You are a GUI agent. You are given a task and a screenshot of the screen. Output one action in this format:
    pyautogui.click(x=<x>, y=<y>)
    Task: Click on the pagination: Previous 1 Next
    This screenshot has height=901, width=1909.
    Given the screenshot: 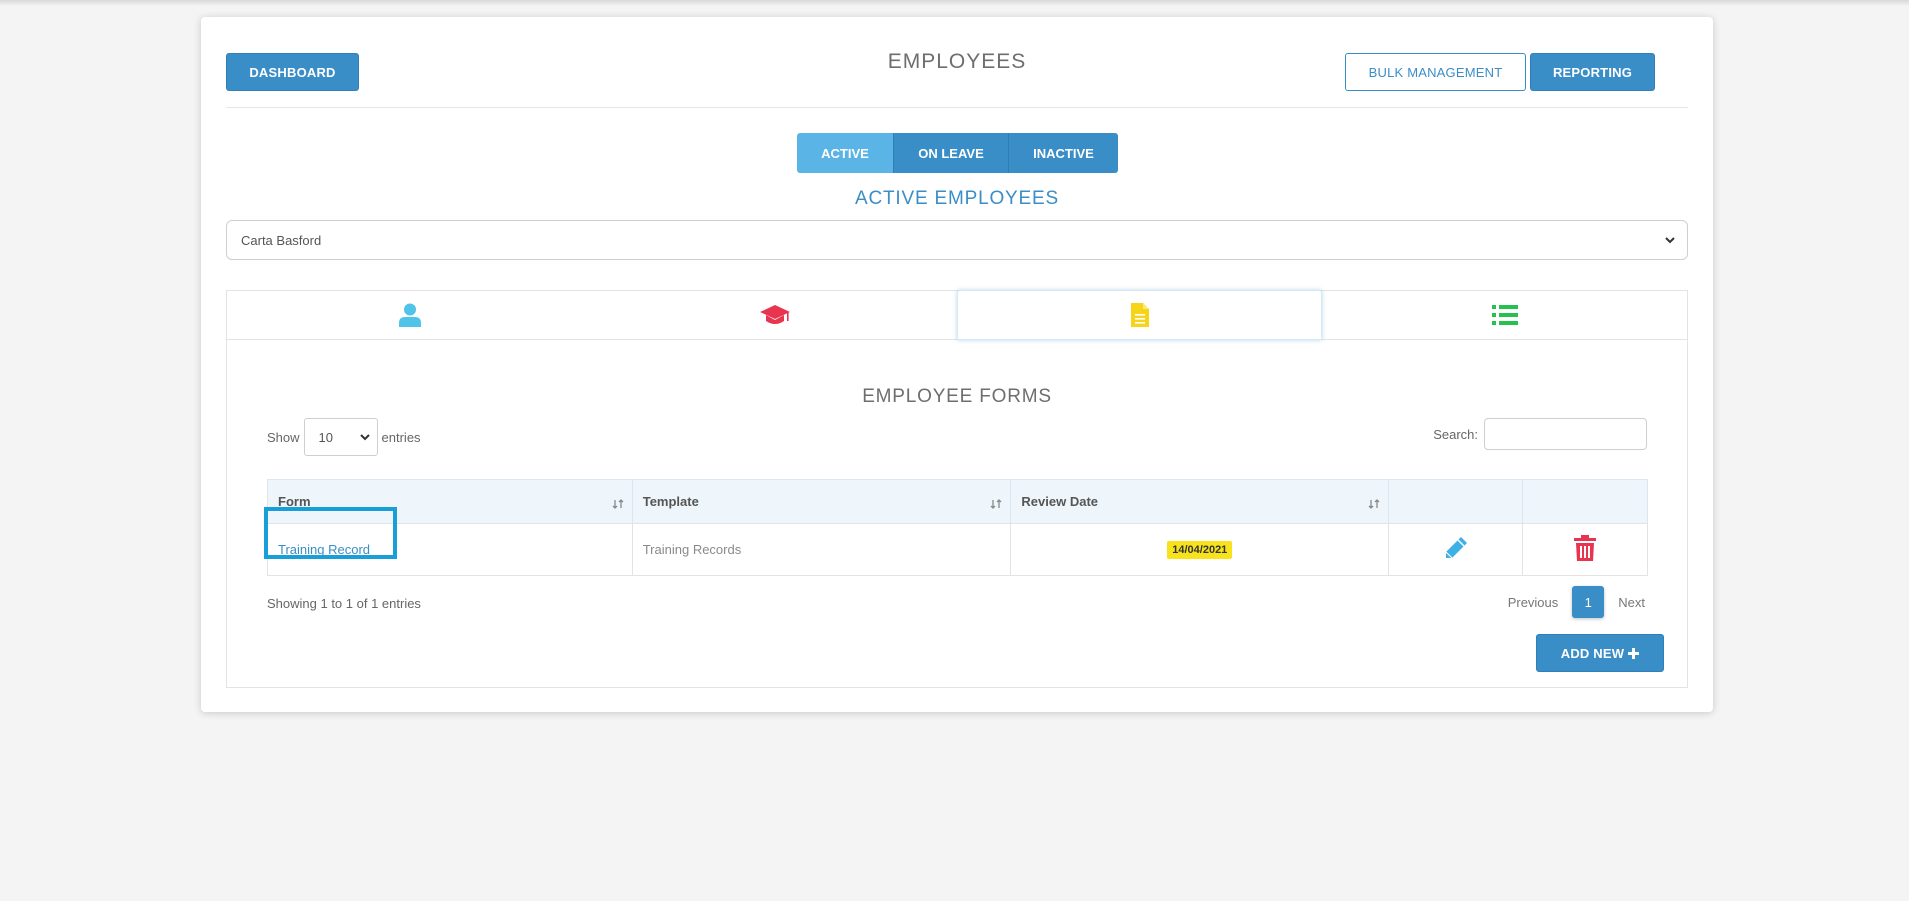 What is the action you would take?
    pyautogui.click(x=1576, y=602)
    